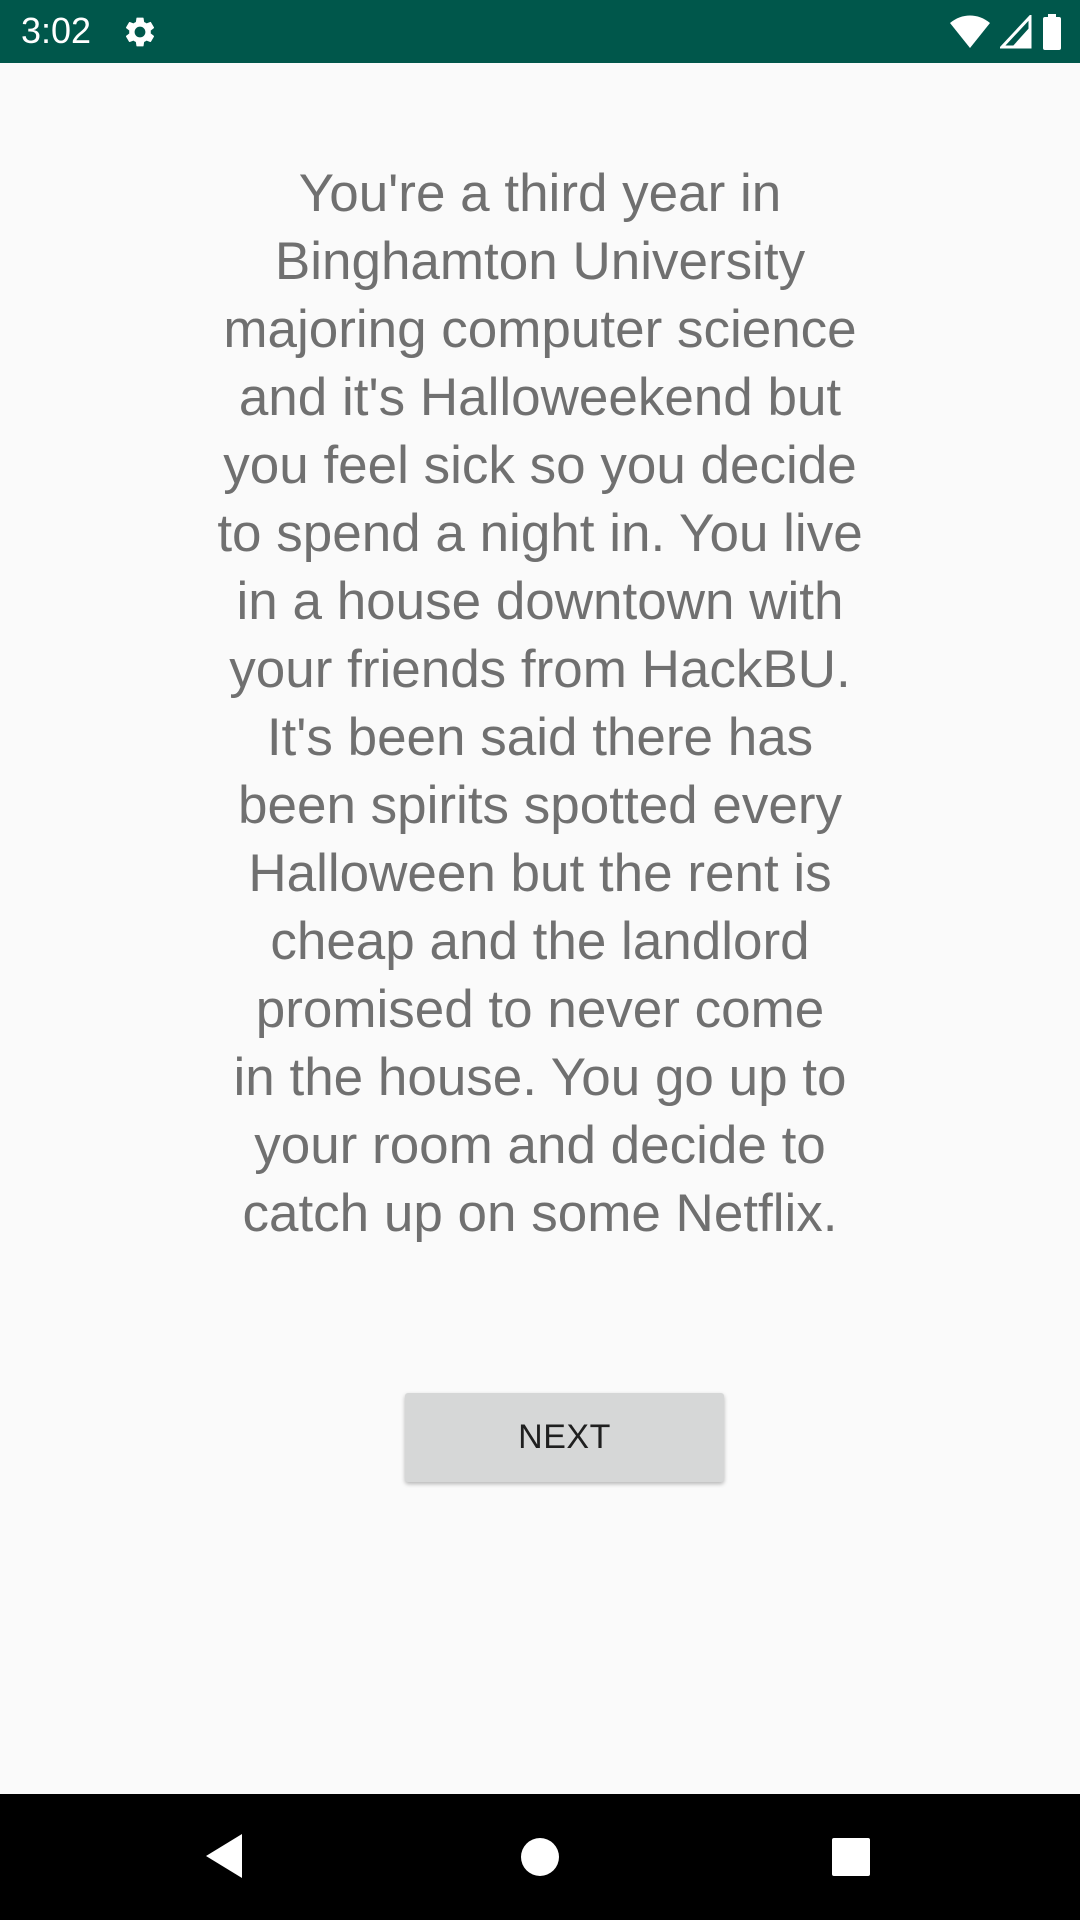 The height and width of the screenshot is (1920, 1080). I want to click on battery-icon, so click(1052, 32).